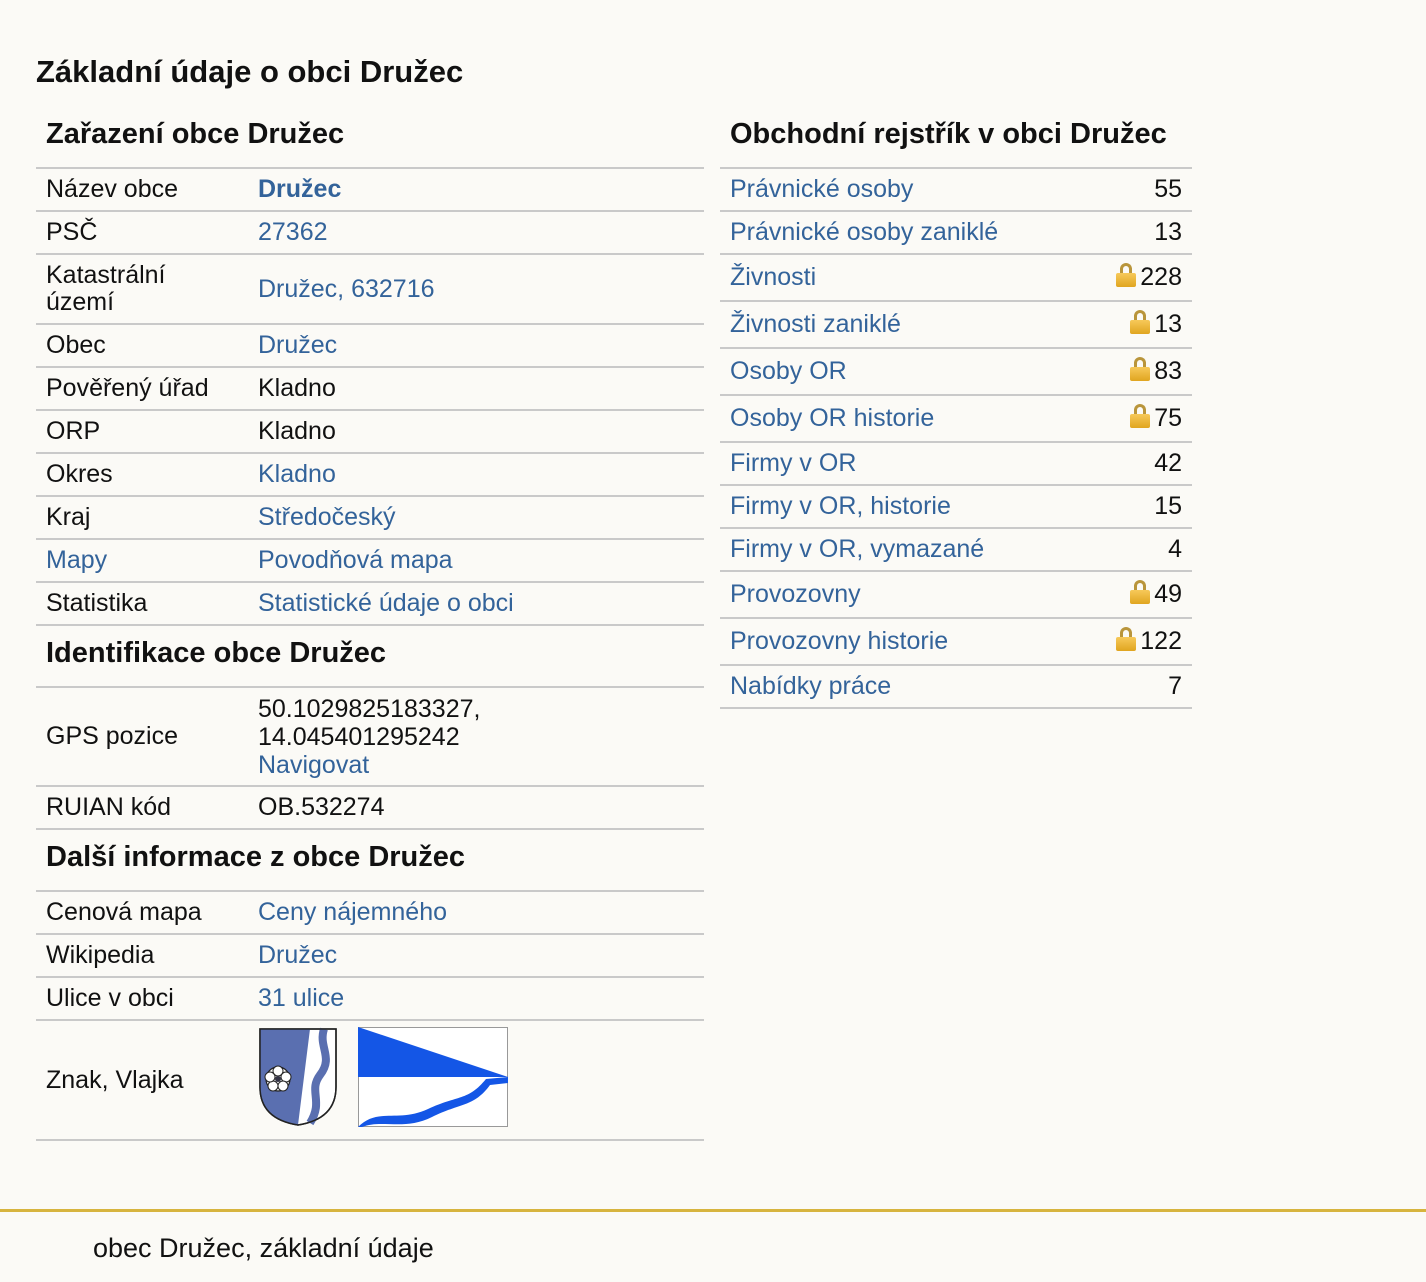 The height and width of the screenshot is (1282, 1426). What do you see at coordinates (355, 560) in the screenshot?
I see `povodnova-mapa-link: Povodňová mapa` at bounding box center [355, 560].